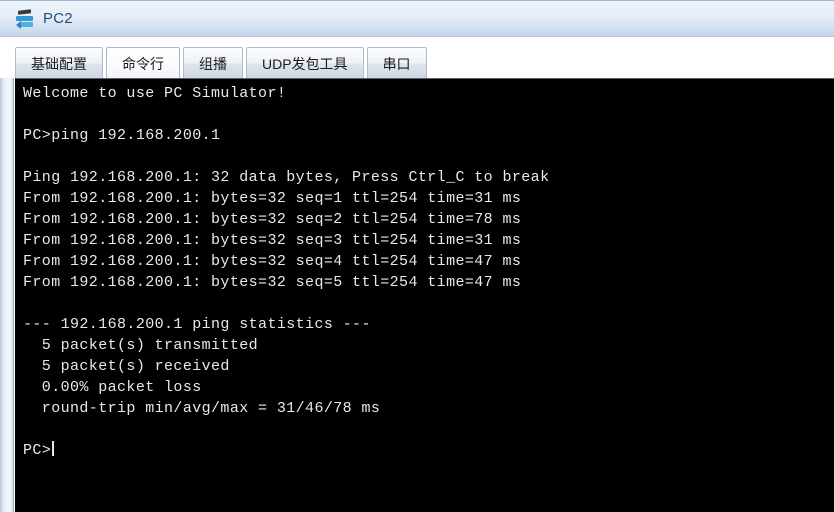 The height and width of the screenshot is (512, 834). I want to click on tab-label: 串口, so click(396, 63).